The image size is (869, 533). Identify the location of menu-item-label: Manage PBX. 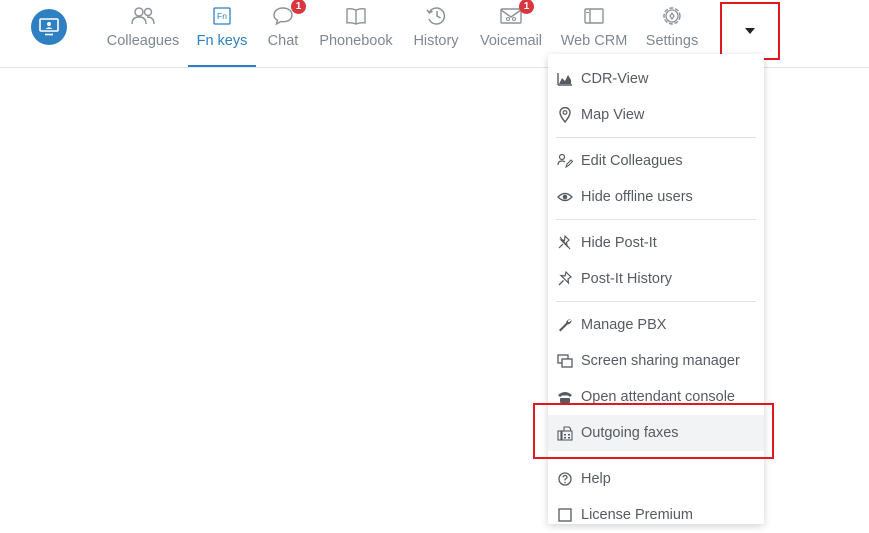
(624, 325).